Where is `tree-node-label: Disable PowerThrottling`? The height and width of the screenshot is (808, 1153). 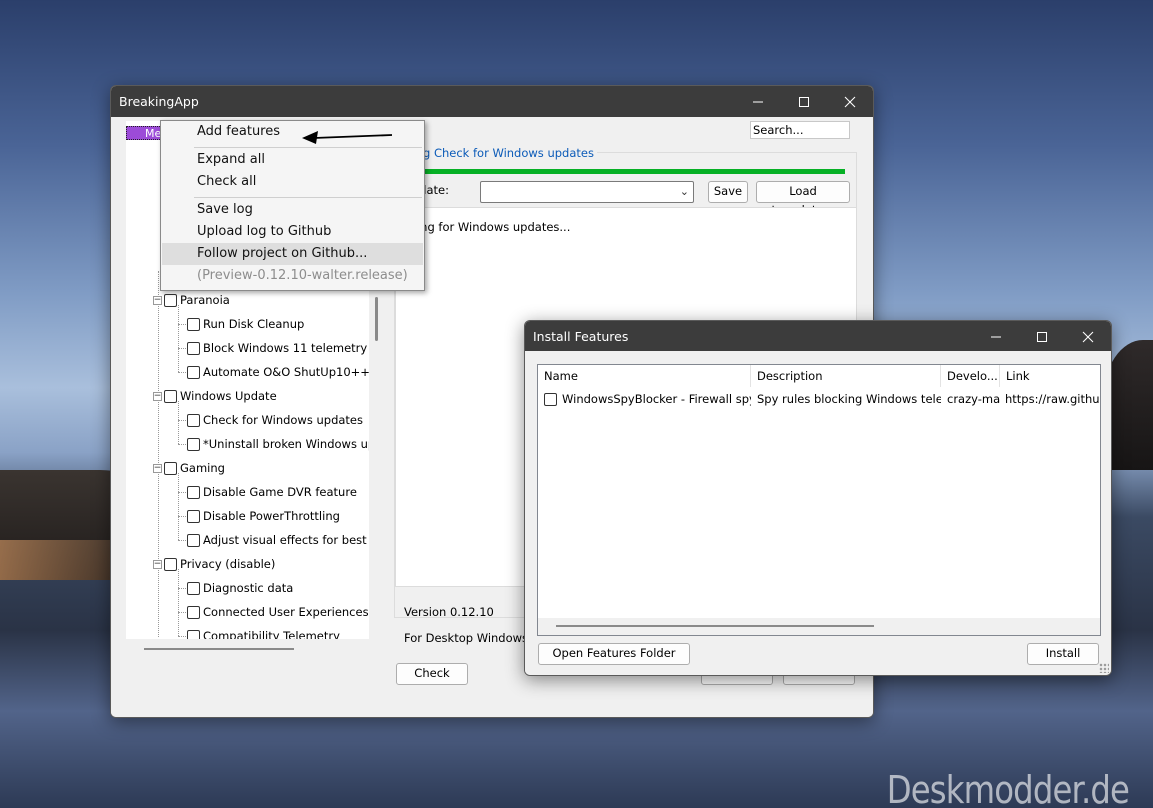 tree-node-label: Disable PowerThrottling is located at coordinates (271, 516).